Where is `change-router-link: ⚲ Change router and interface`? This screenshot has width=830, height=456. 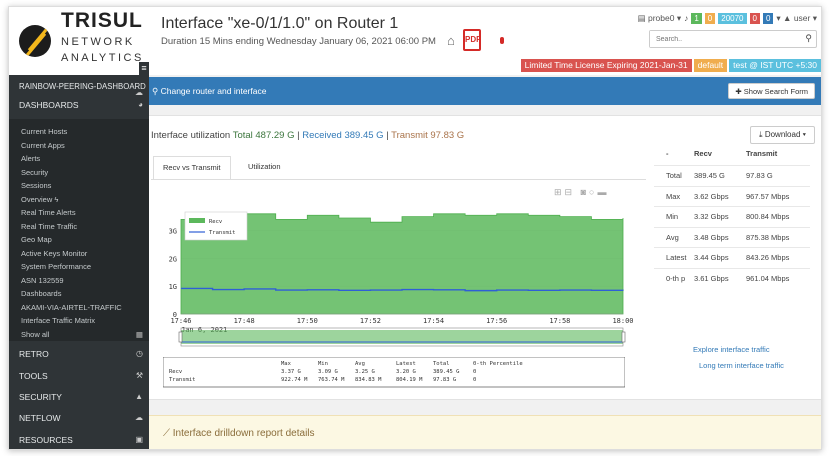
change-router-link: ⚲ Change router and interface is located at coordinates (209, 91).